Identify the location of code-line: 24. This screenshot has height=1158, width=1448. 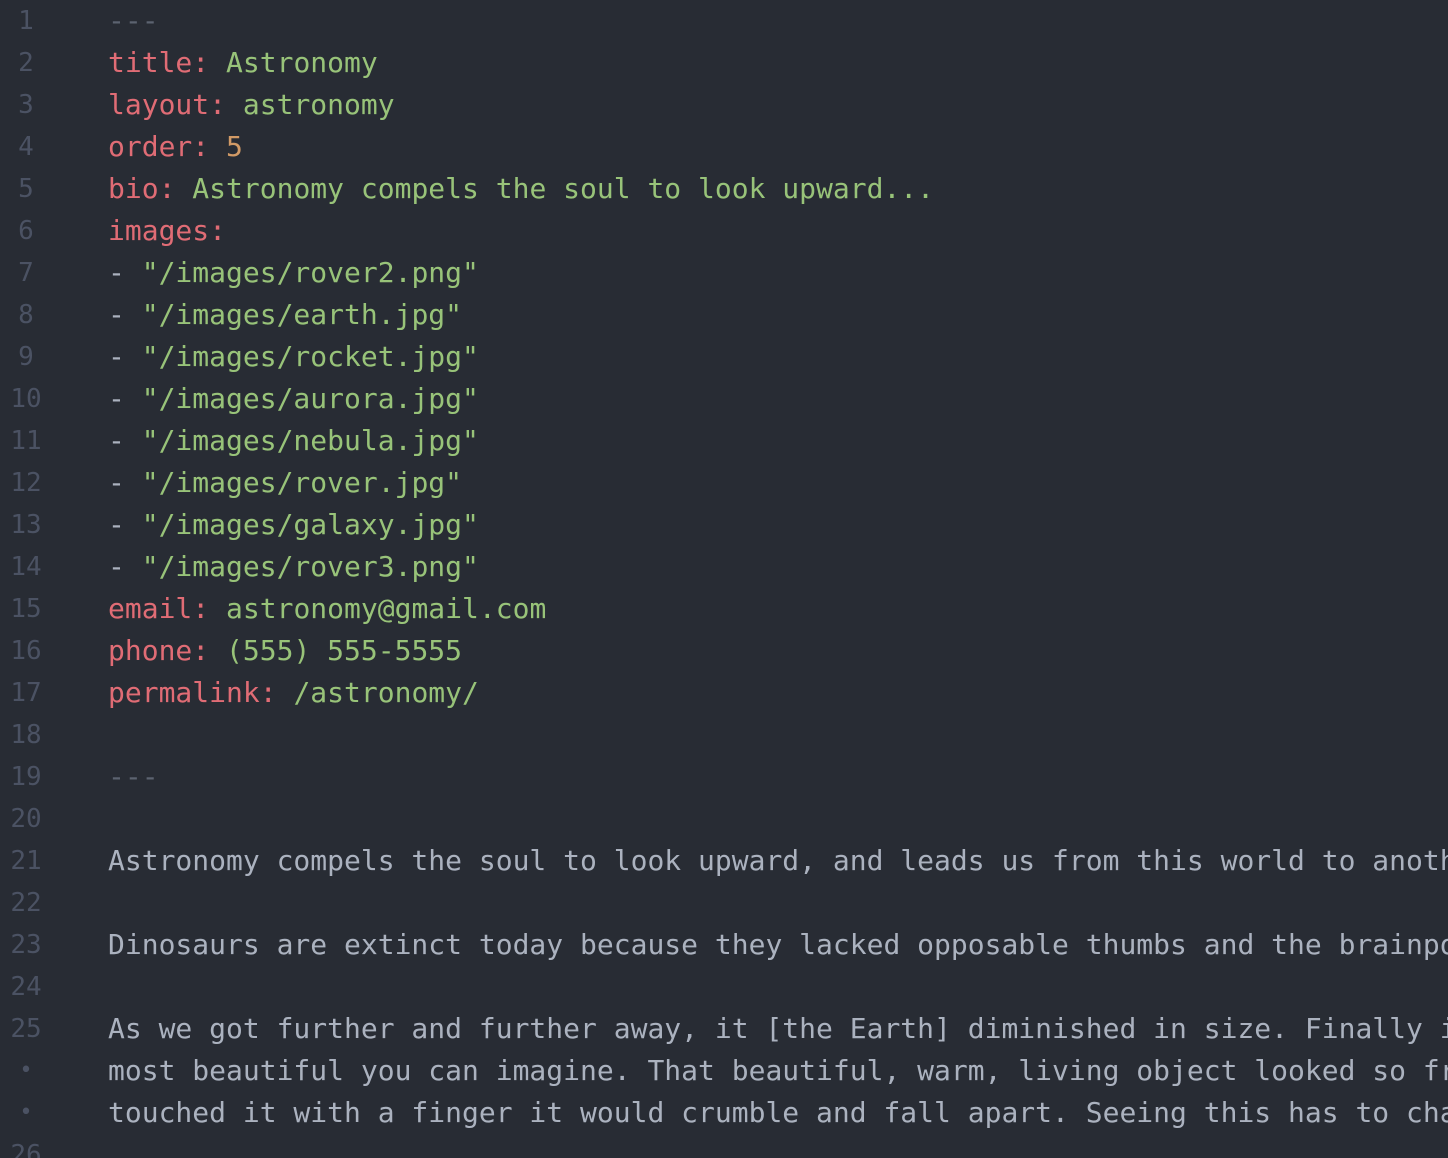
(724, 987).